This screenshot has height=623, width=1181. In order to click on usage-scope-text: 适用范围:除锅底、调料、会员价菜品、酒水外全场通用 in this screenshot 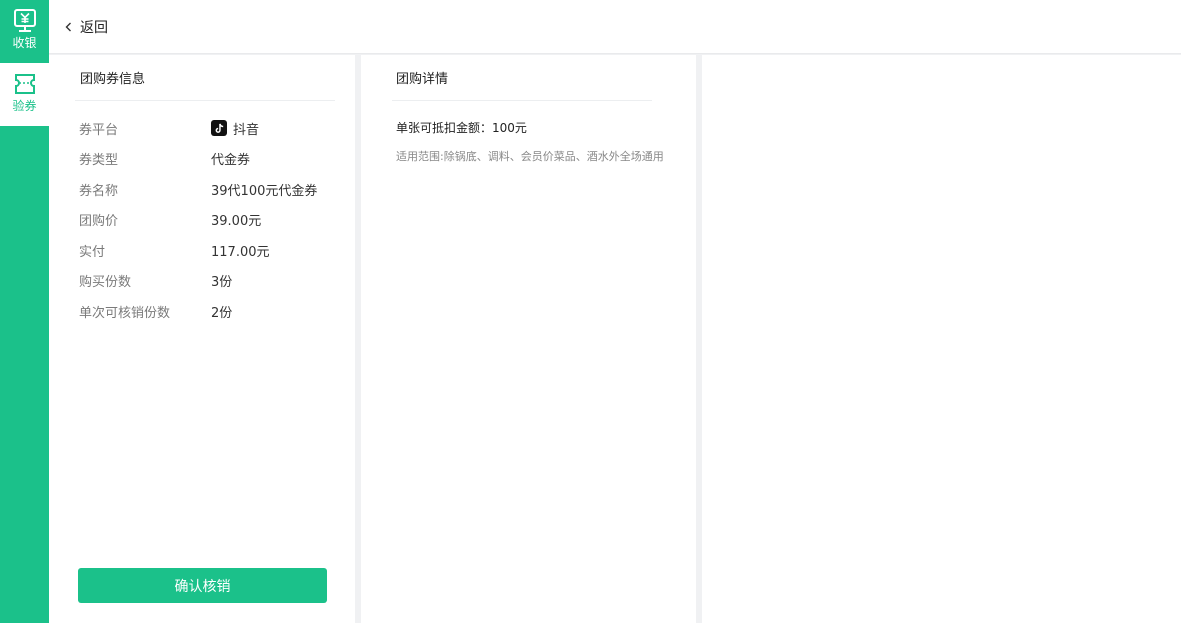, I will do `click(530, 156)`.